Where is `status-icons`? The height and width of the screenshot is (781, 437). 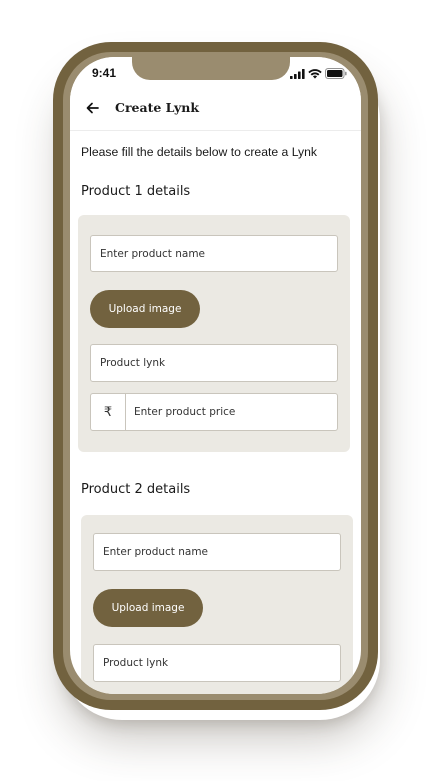 status-icons is located at coordinates (318, 73).